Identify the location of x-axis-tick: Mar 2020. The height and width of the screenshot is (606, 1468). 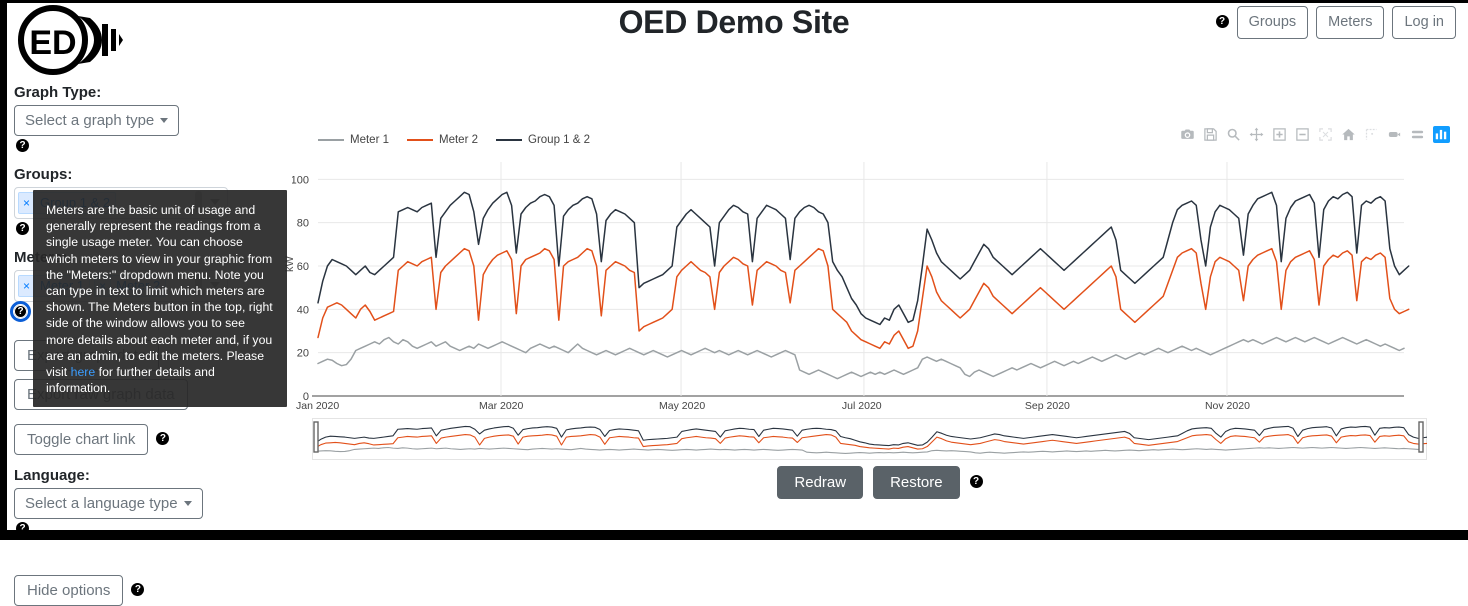
(501, 406).